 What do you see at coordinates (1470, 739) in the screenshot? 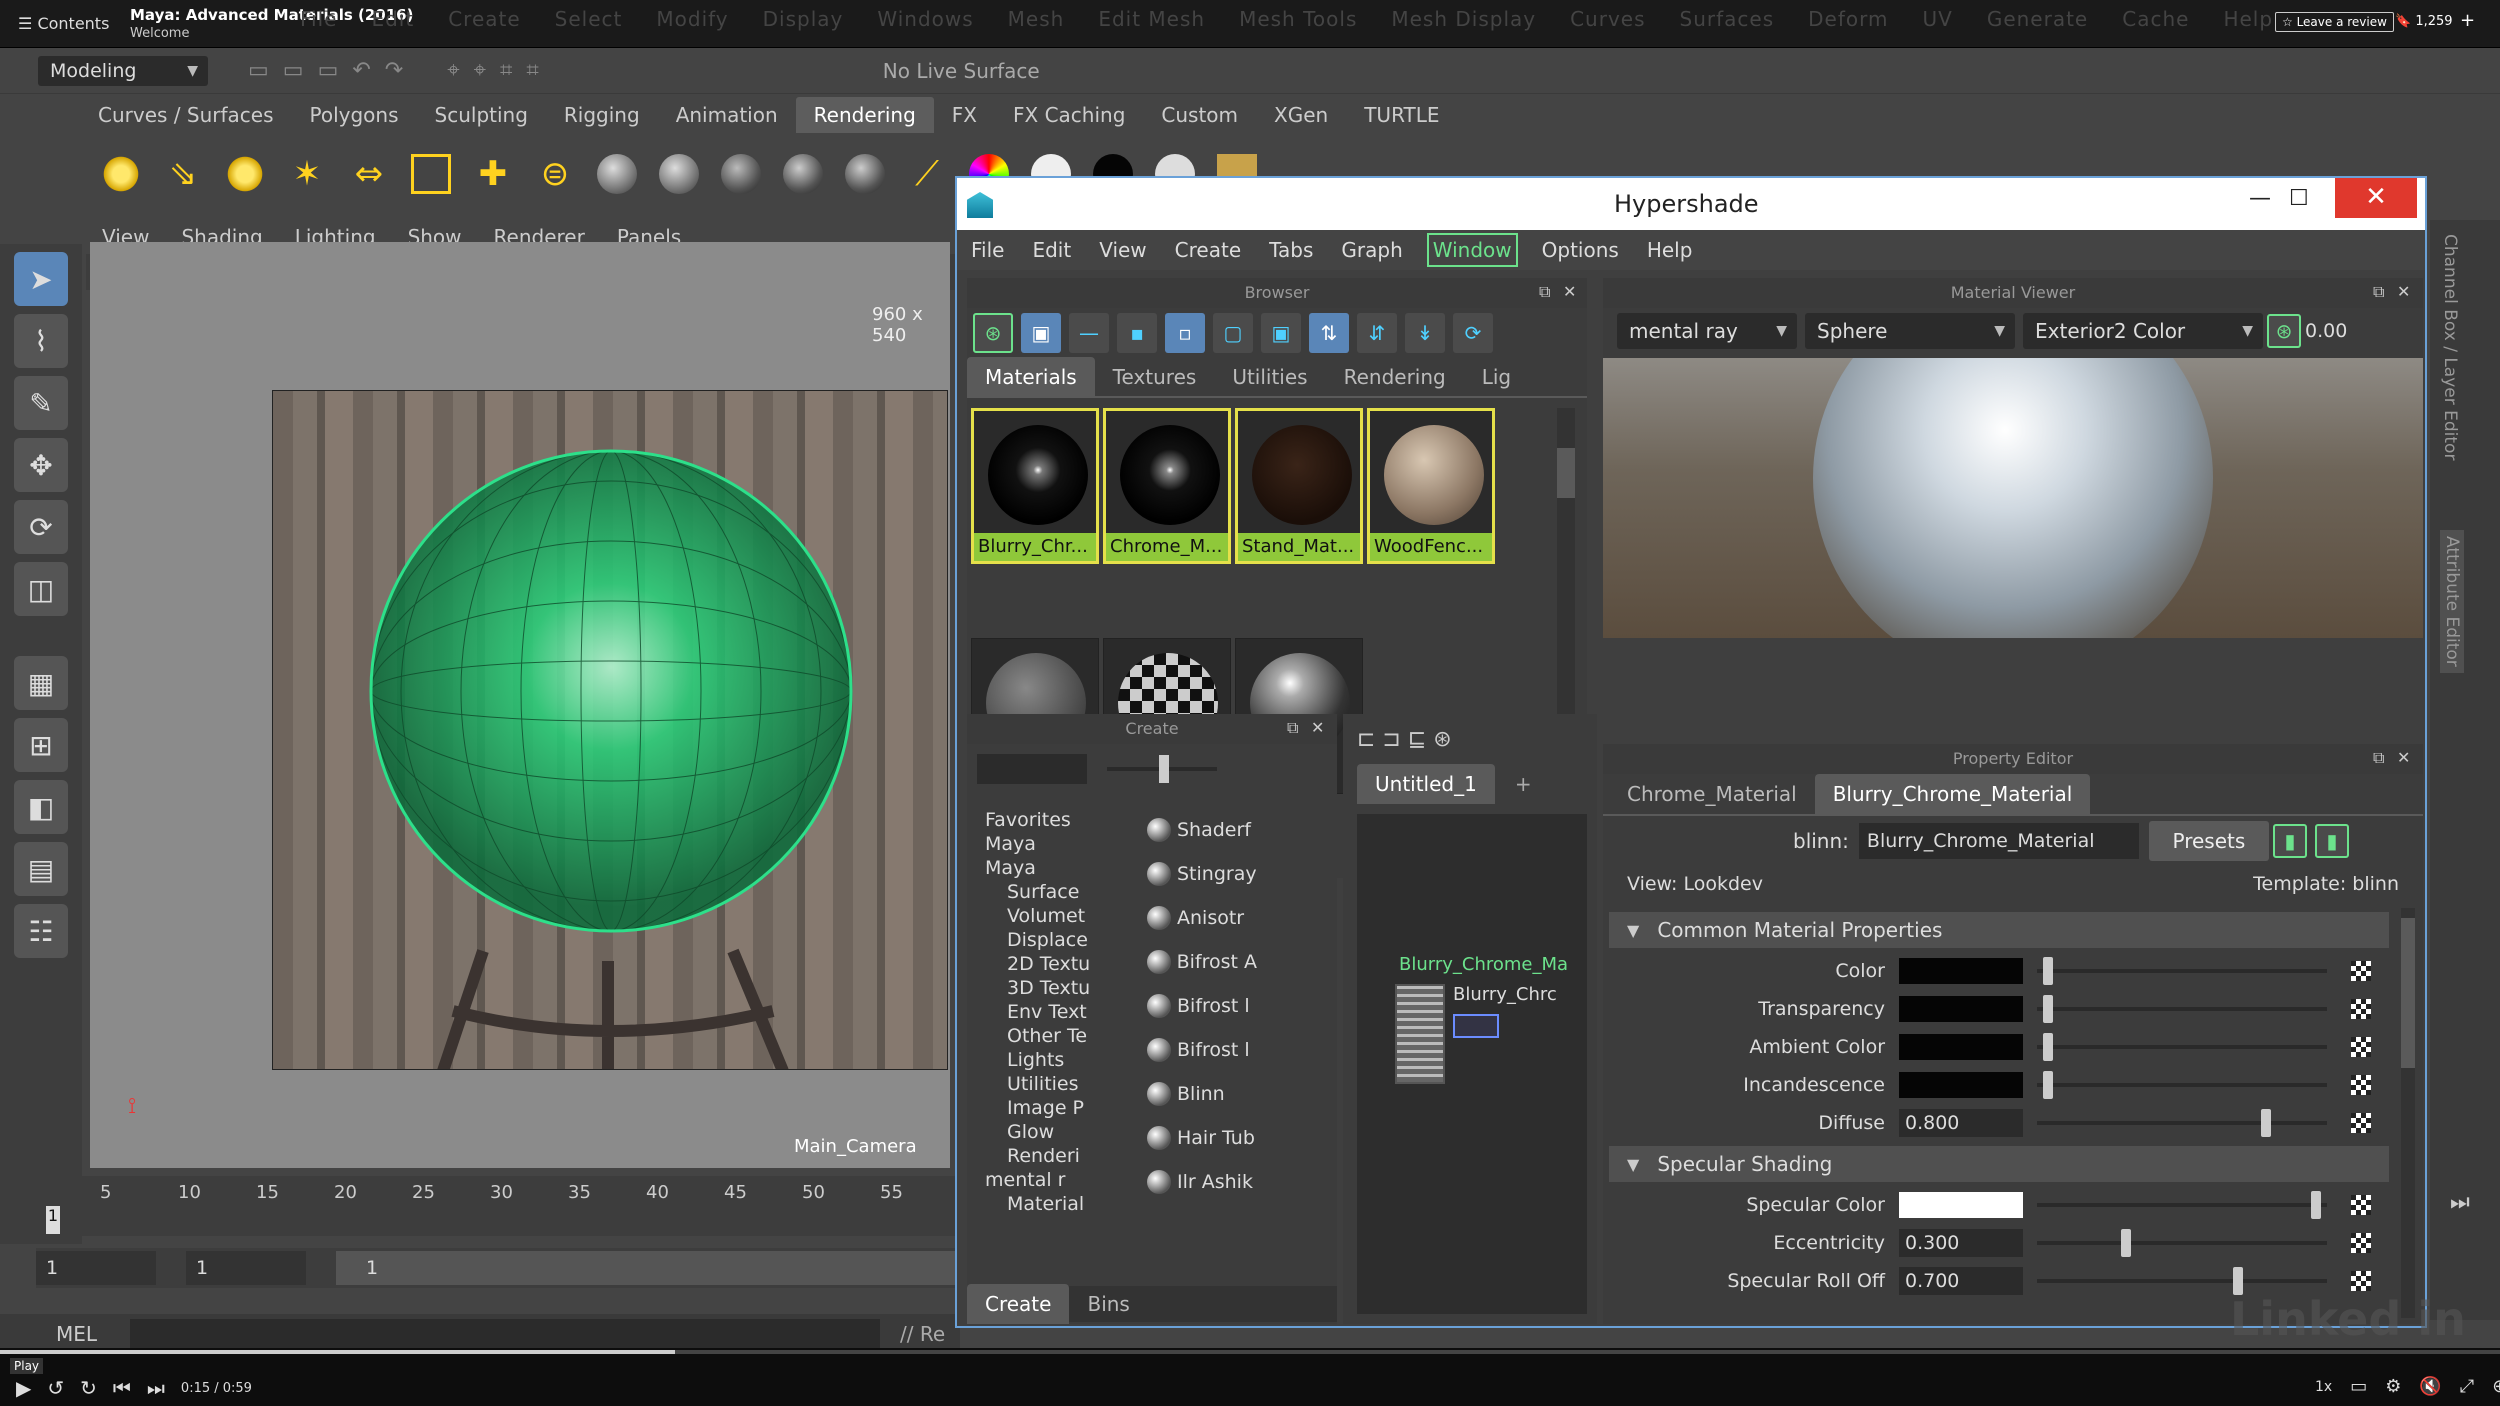
I see `graph-toolbar: ⊏ ⊐ ⊑ ⊛` at bounding box center [1470, 739].